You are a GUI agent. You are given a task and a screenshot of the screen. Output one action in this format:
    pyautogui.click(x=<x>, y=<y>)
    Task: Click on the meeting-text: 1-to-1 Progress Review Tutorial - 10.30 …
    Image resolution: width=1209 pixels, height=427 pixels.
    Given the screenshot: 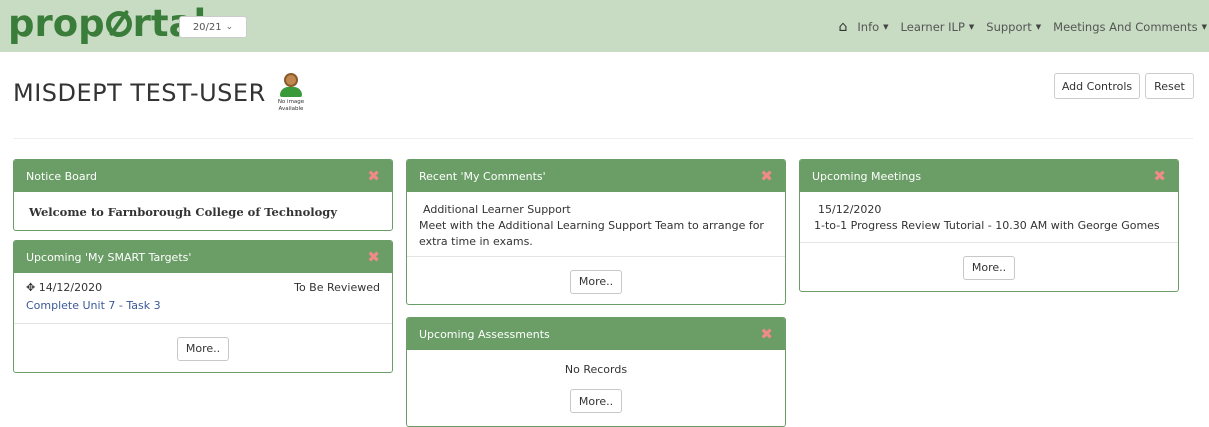 What is the action you would take?
    pyautogui.click(x=990, y=226)
    